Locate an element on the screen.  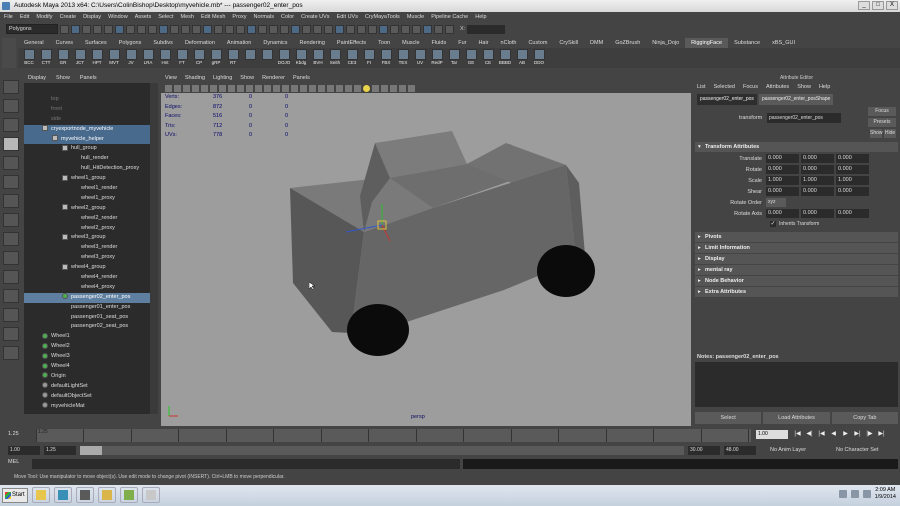
transform-attributes-section: Transform Attributes is located at coordinates (796, 147).